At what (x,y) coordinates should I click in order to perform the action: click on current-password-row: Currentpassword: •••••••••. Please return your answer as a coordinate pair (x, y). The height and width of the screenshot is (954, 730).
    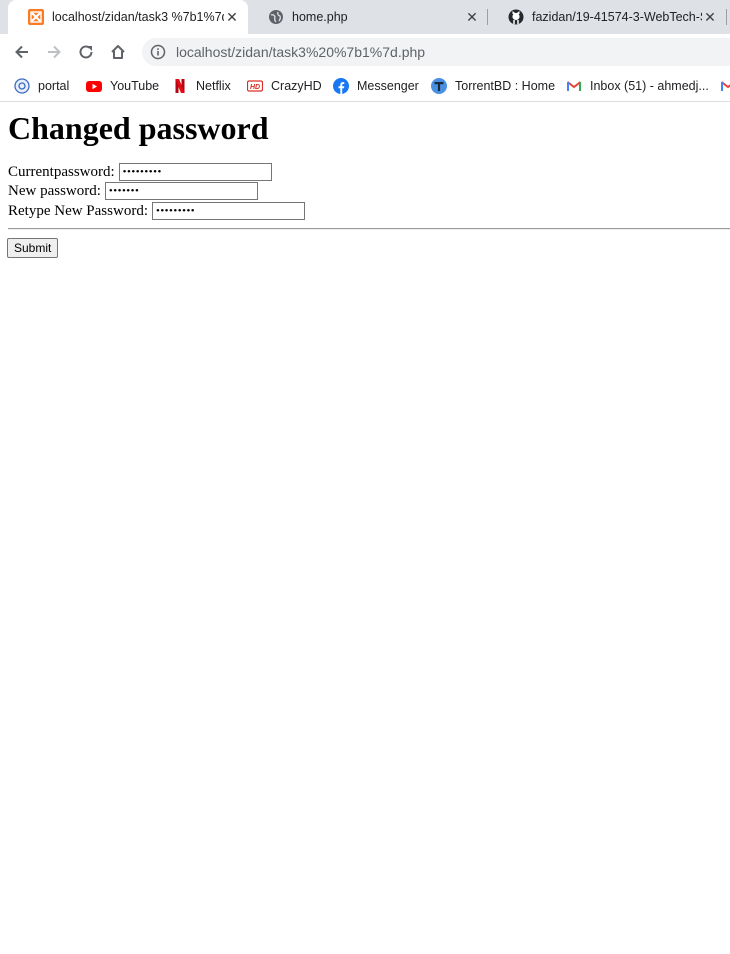
    Looking at the image, I should click on (140, 172).